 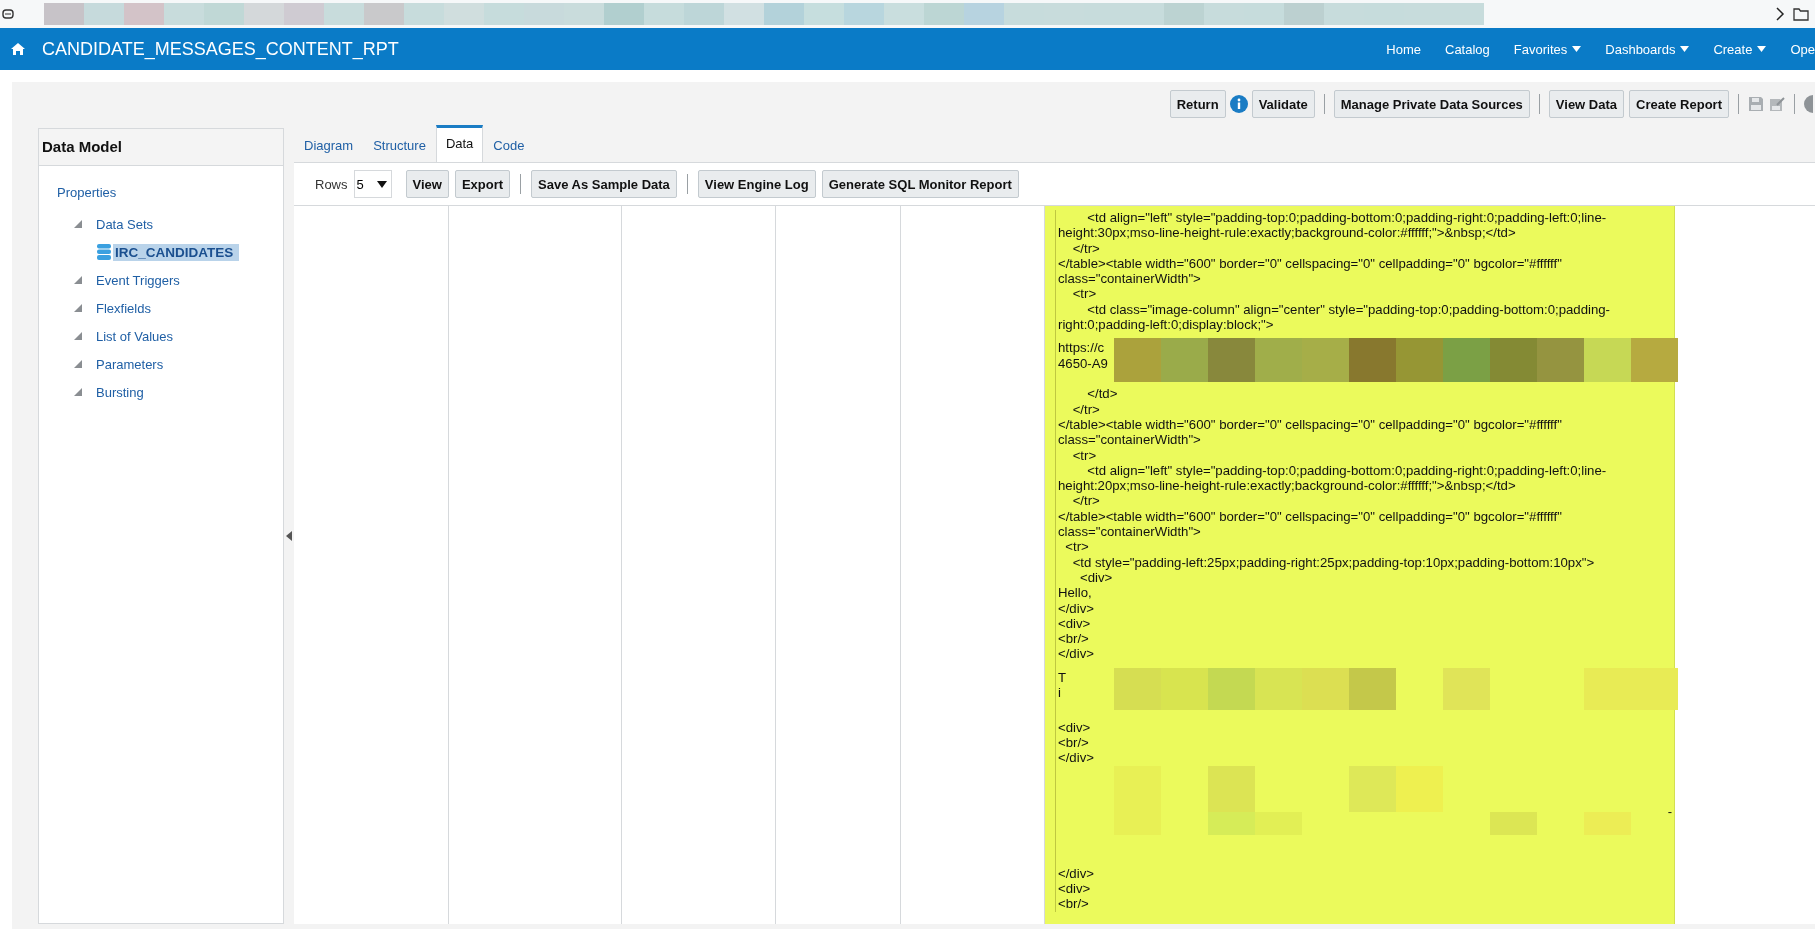 What do you see at coordinates (1431, 104) in the screenshot?
I see `toolbar-button: Manage Private Data Sources` at bounding box center [1431, 104].